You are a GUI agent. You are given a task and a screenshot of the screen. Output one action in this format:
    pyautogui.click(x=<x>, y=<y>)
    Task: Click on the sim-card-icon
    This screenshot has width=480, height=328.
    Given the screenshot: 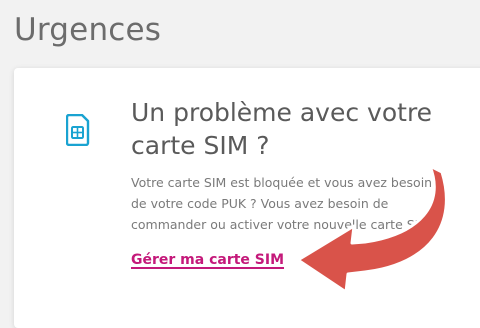 What is the action you would take?
    pyautogui.click(x=77, y=130)
    